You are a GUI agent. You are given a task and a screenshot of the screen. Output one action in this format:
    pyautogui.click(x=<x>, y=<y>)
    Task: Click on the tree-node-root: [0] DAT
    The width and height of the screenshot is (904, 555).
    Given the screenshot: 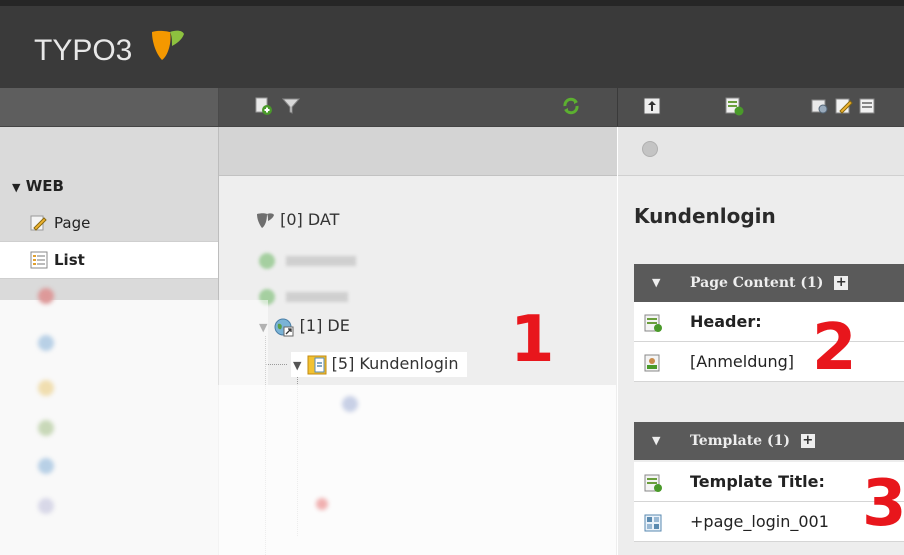 What is the action you would take?
    pyautogui.click(x=297, y=220)
    